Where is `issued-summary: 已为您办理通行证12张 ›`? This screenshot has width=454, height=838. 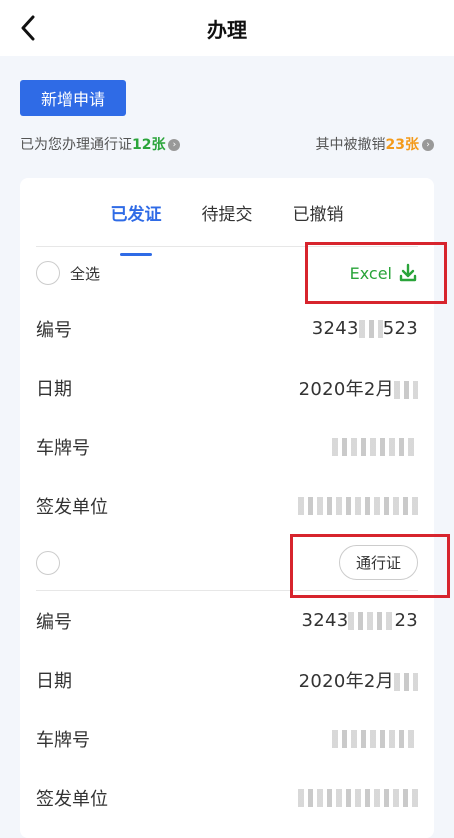
issued-summary: 已为您办理通行证12张 › is located at coordinates (100, 144).